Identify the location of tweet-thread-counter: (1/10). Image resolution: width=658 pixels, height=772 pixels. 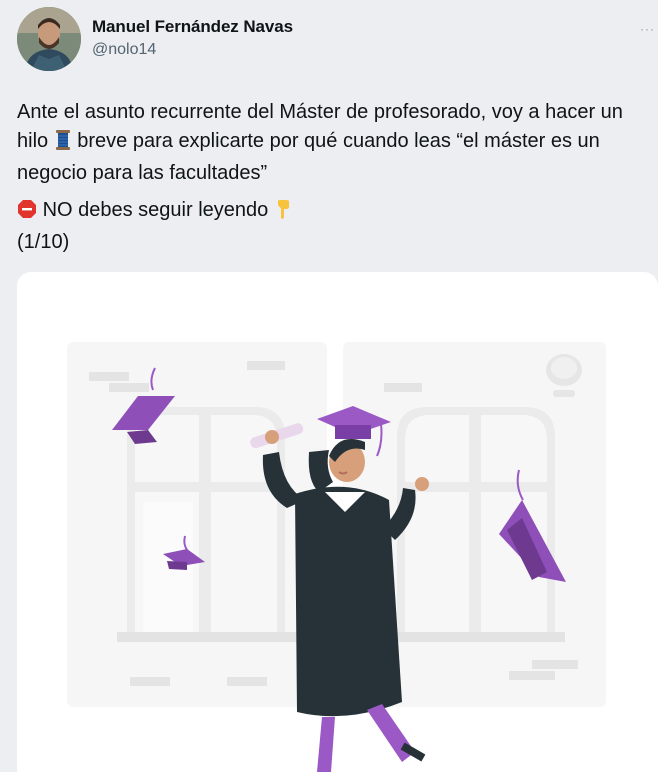
(43, 242).